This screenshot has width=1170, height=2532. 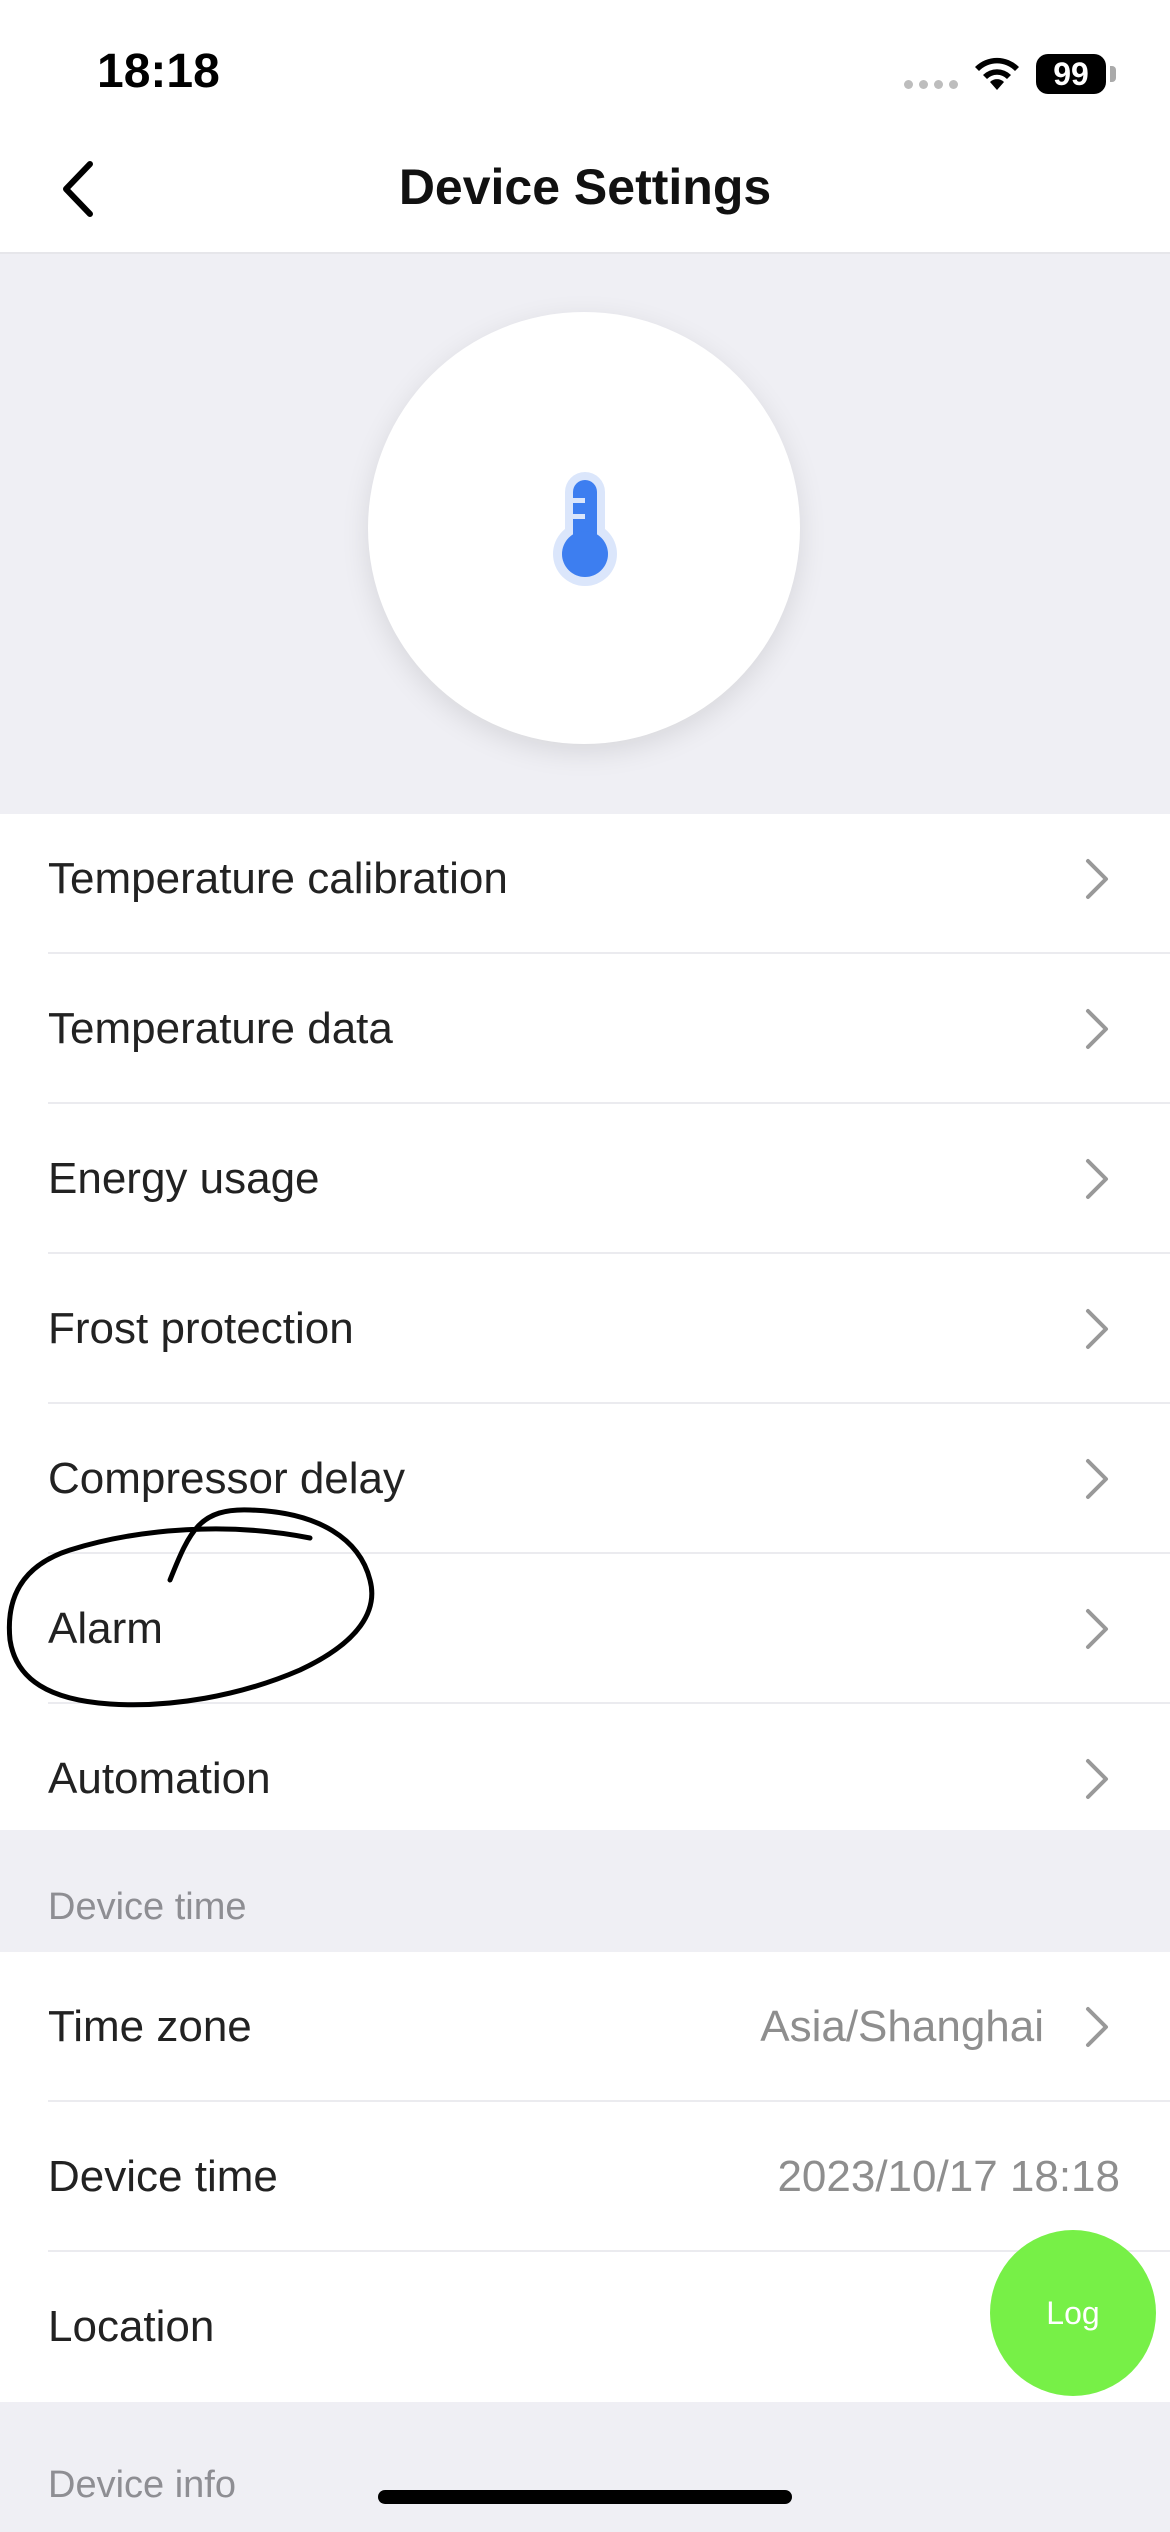 What do you see at coordinates (163, 2176) in the screenshot?
I see `row-label: Device time` at bounding box center [163, 2176].